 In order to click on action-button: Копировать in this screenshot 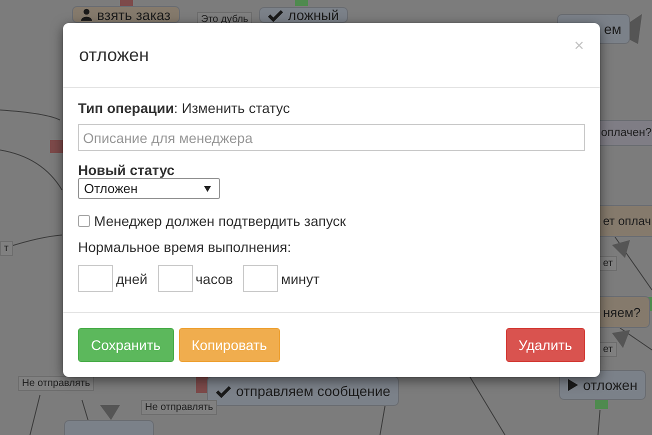, I will do `click(229, 345)`.